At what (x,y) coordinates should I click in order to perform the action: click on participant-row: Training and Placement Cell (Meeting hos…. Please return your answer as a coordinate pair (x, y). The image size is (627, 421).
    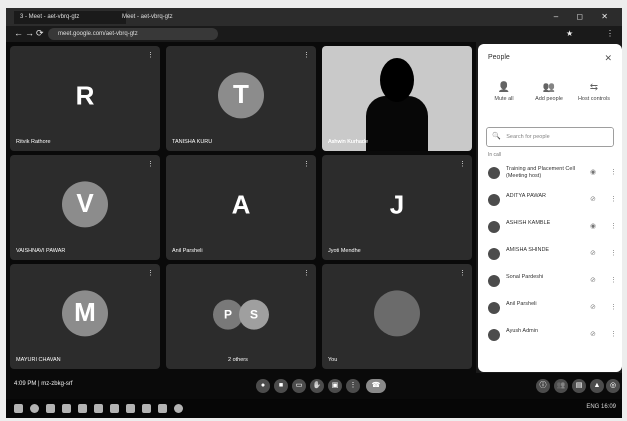
    Looking at the image, I should click on (551, 174).